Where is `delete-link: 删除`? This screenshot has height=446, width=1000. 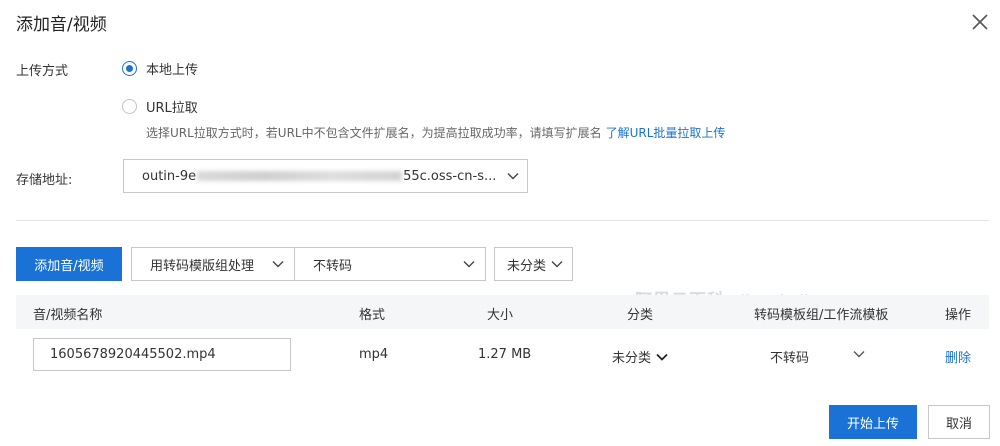
delete-link: 删除 is located at coordinates (958, 356).